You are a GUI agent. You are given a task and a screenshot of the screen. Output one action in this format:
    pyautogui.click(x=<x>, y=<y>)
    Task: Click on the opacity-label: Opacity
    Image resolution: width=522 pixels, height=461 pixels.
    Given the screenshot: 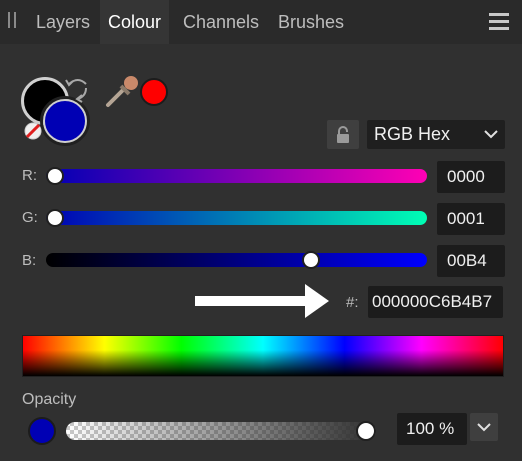 What is the action you would take?
    pyautogui.click(x=49, y=399)
    